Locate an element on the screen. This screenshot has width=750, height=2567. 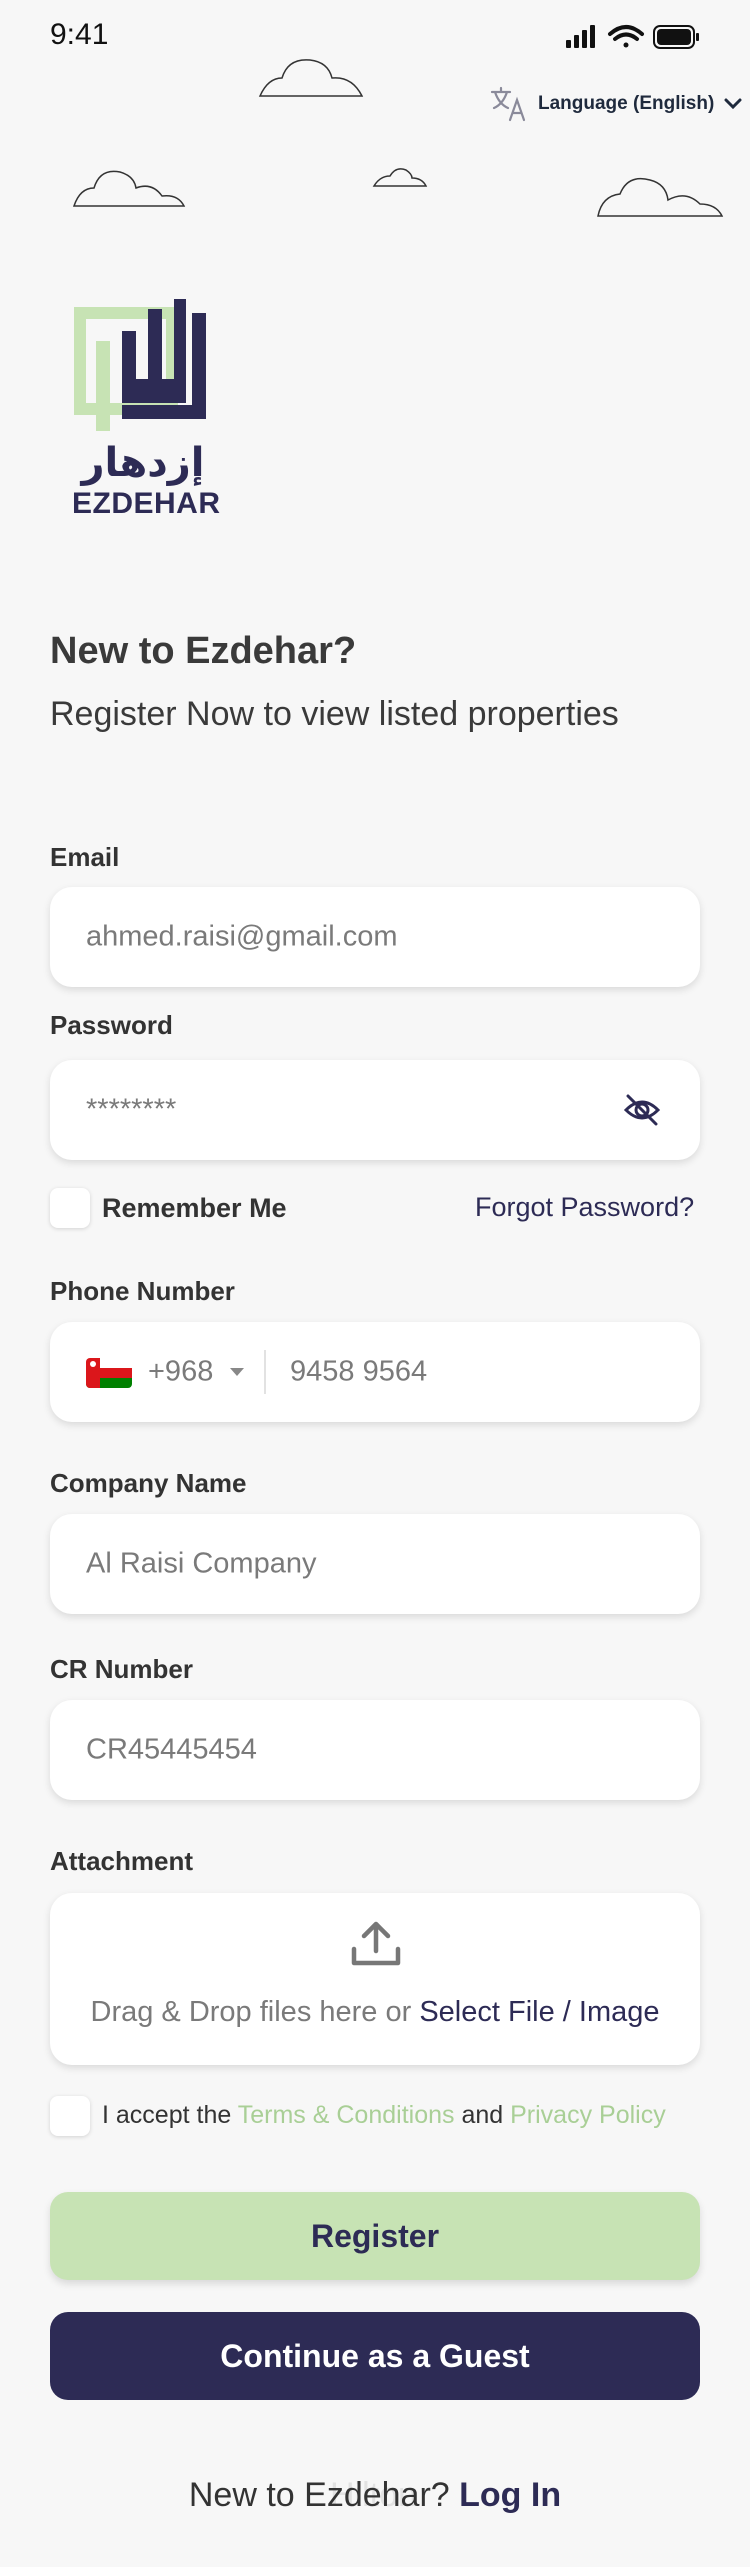
login-prompt: New to Ezdehar? Log In is located at coordinates (375, 2495).